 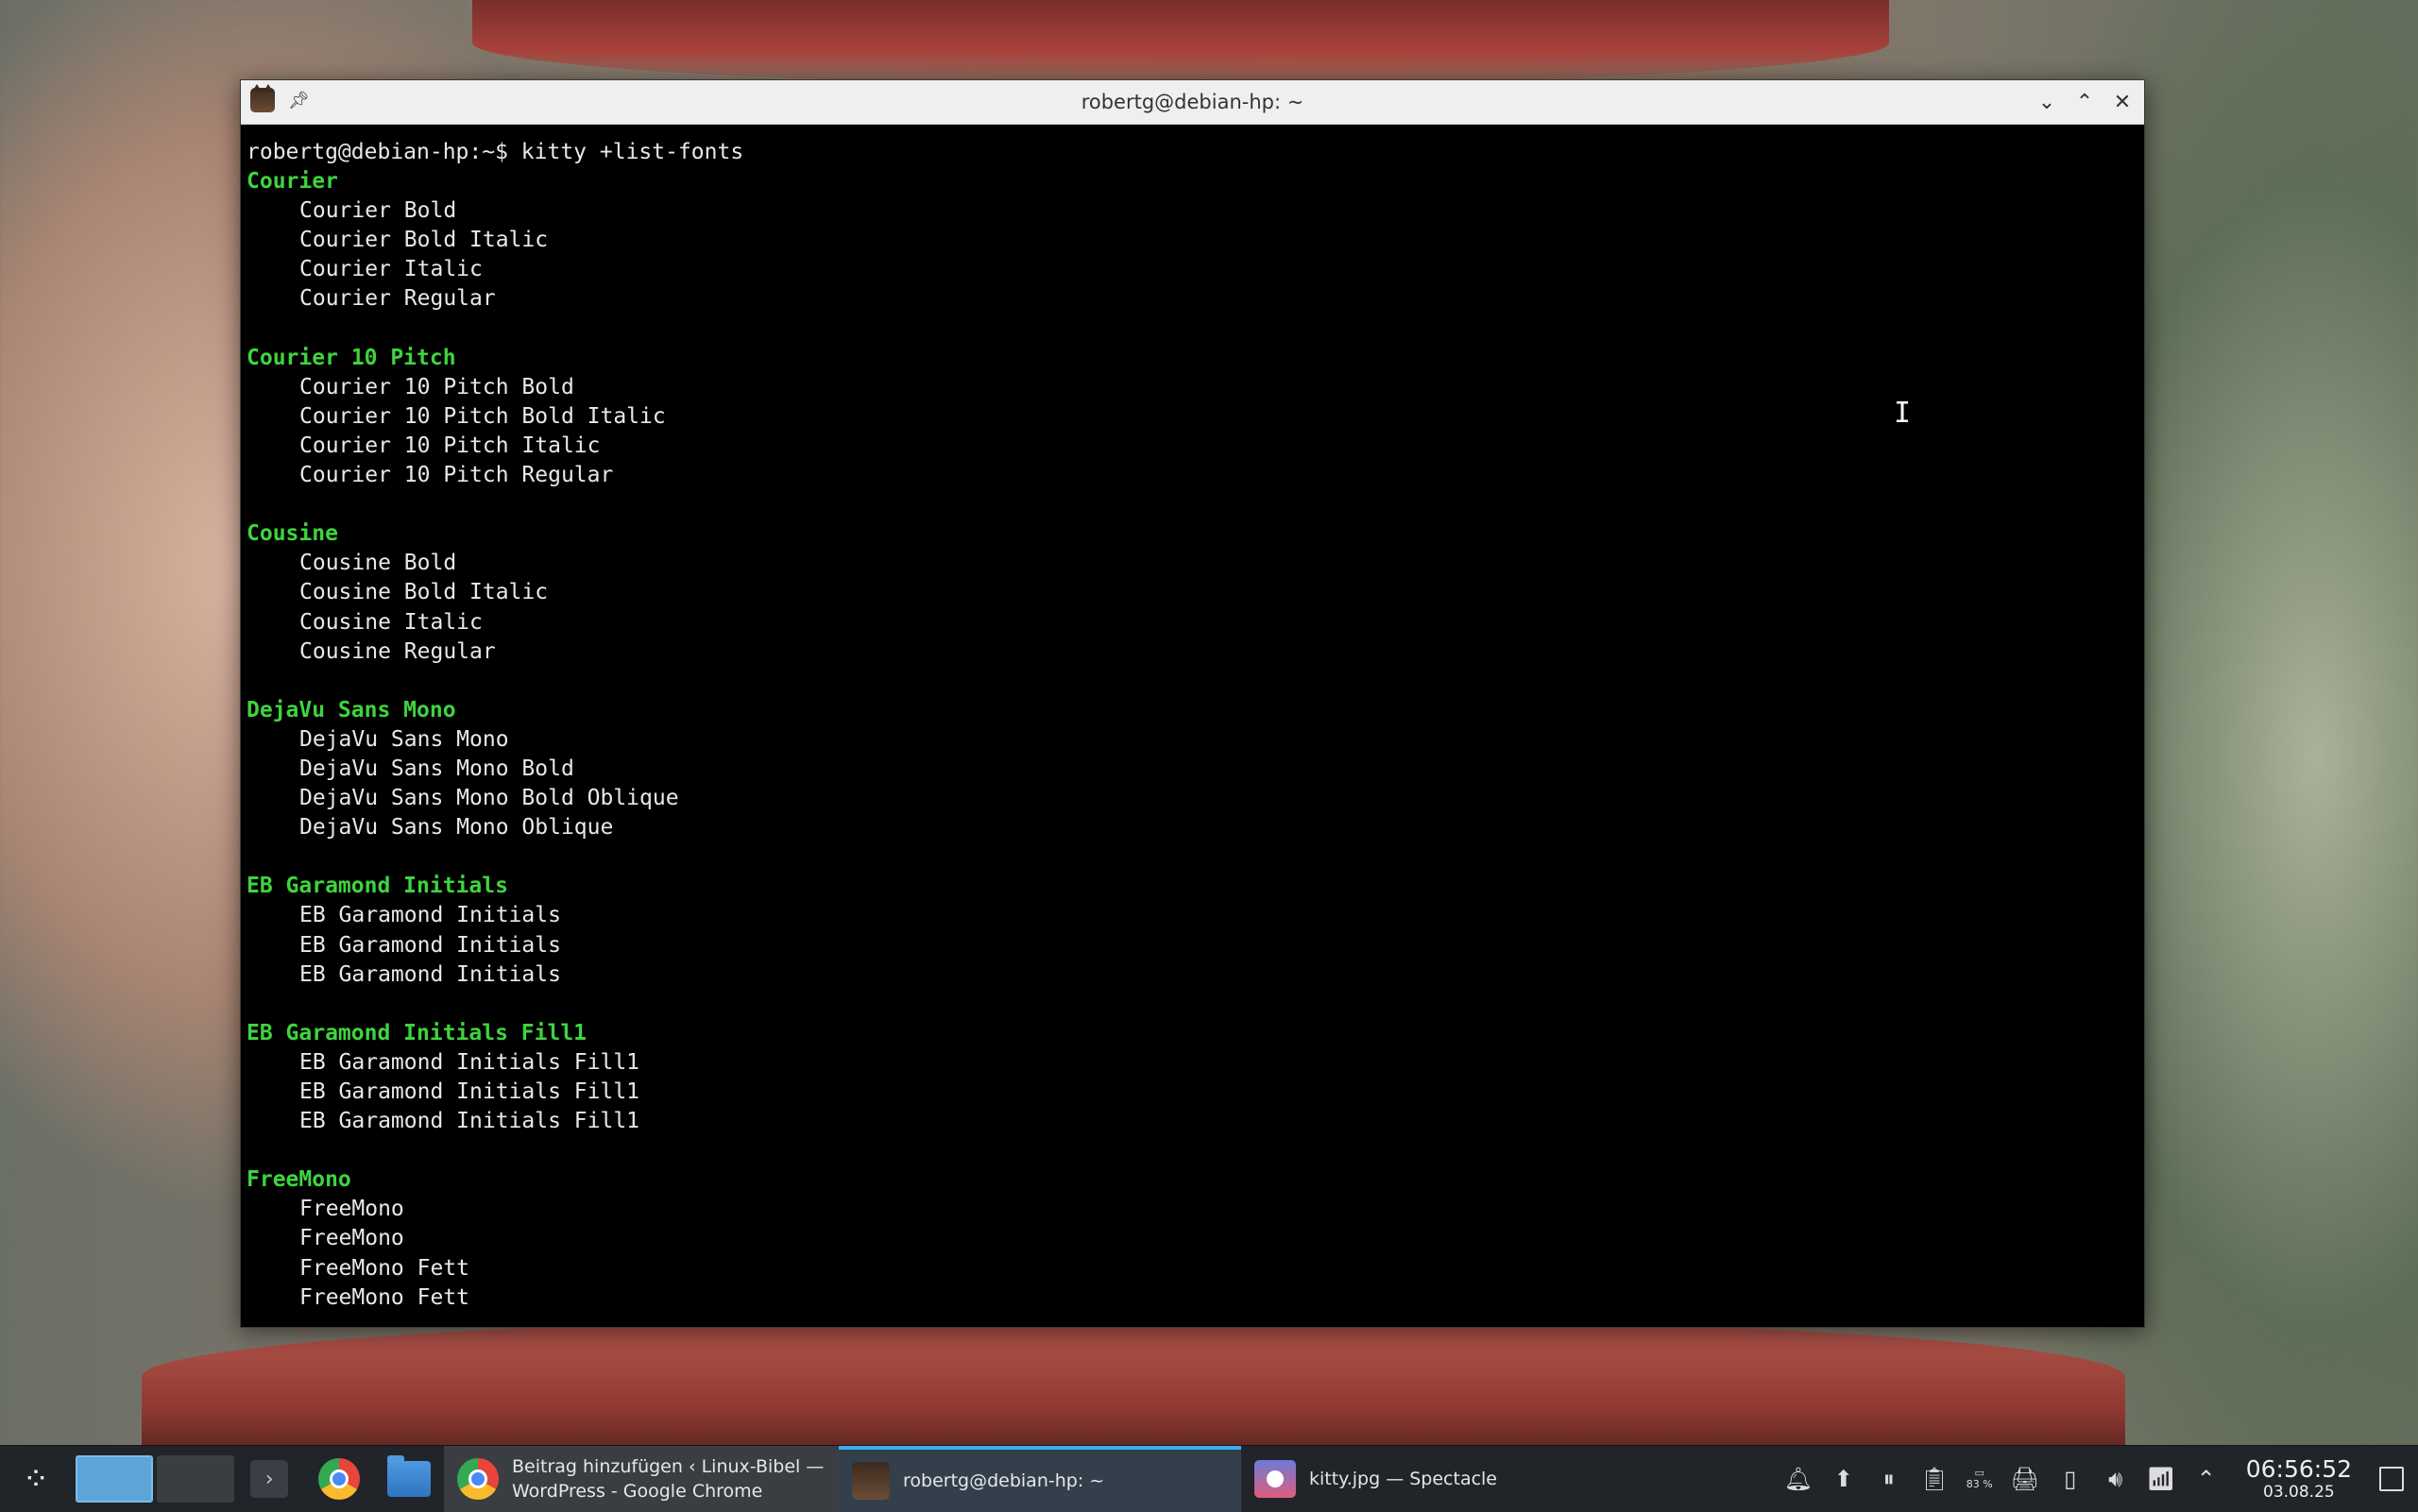 I want to click on wallpaper-hair-top, so click(x=1181, y=42).